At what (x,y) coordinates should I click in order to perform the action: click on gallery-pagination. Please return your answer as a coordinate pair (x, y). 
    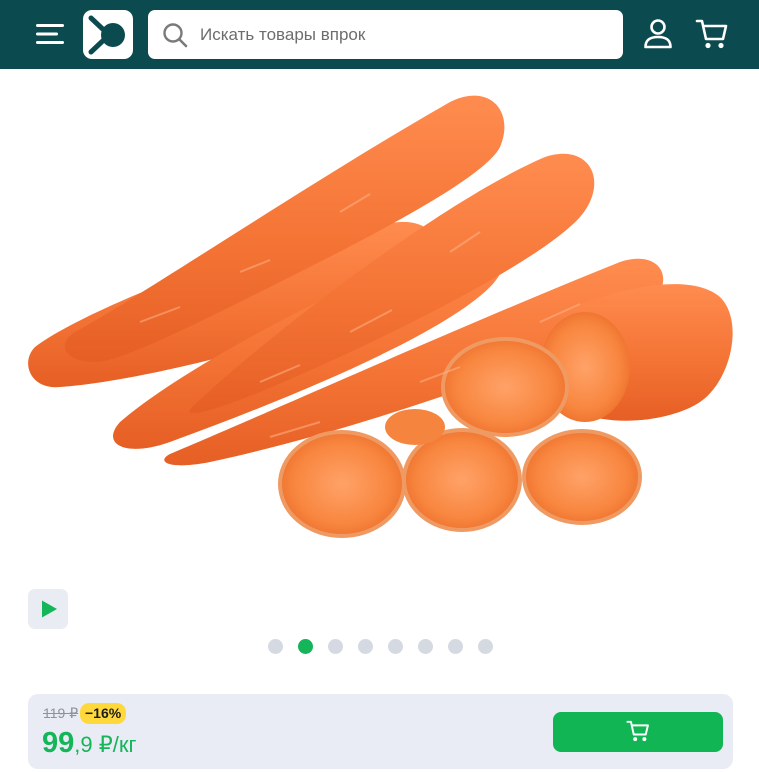
    Looking at the image, I should click on (380, 646).